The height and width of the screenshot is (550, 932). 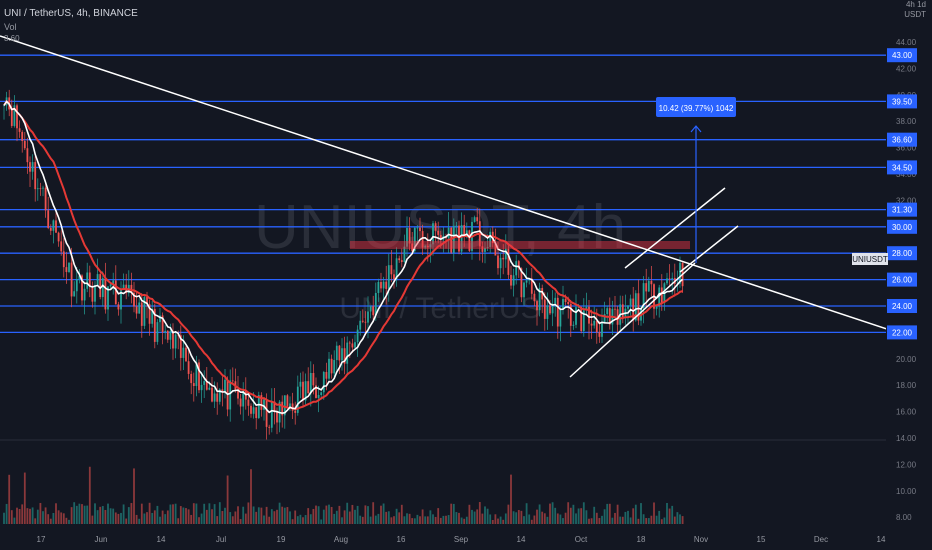 What do you see at coordinates (916, 4) in the screenshot?
I see `timeframe-indicator: 4h 1d` at bounding box center [916, 4].